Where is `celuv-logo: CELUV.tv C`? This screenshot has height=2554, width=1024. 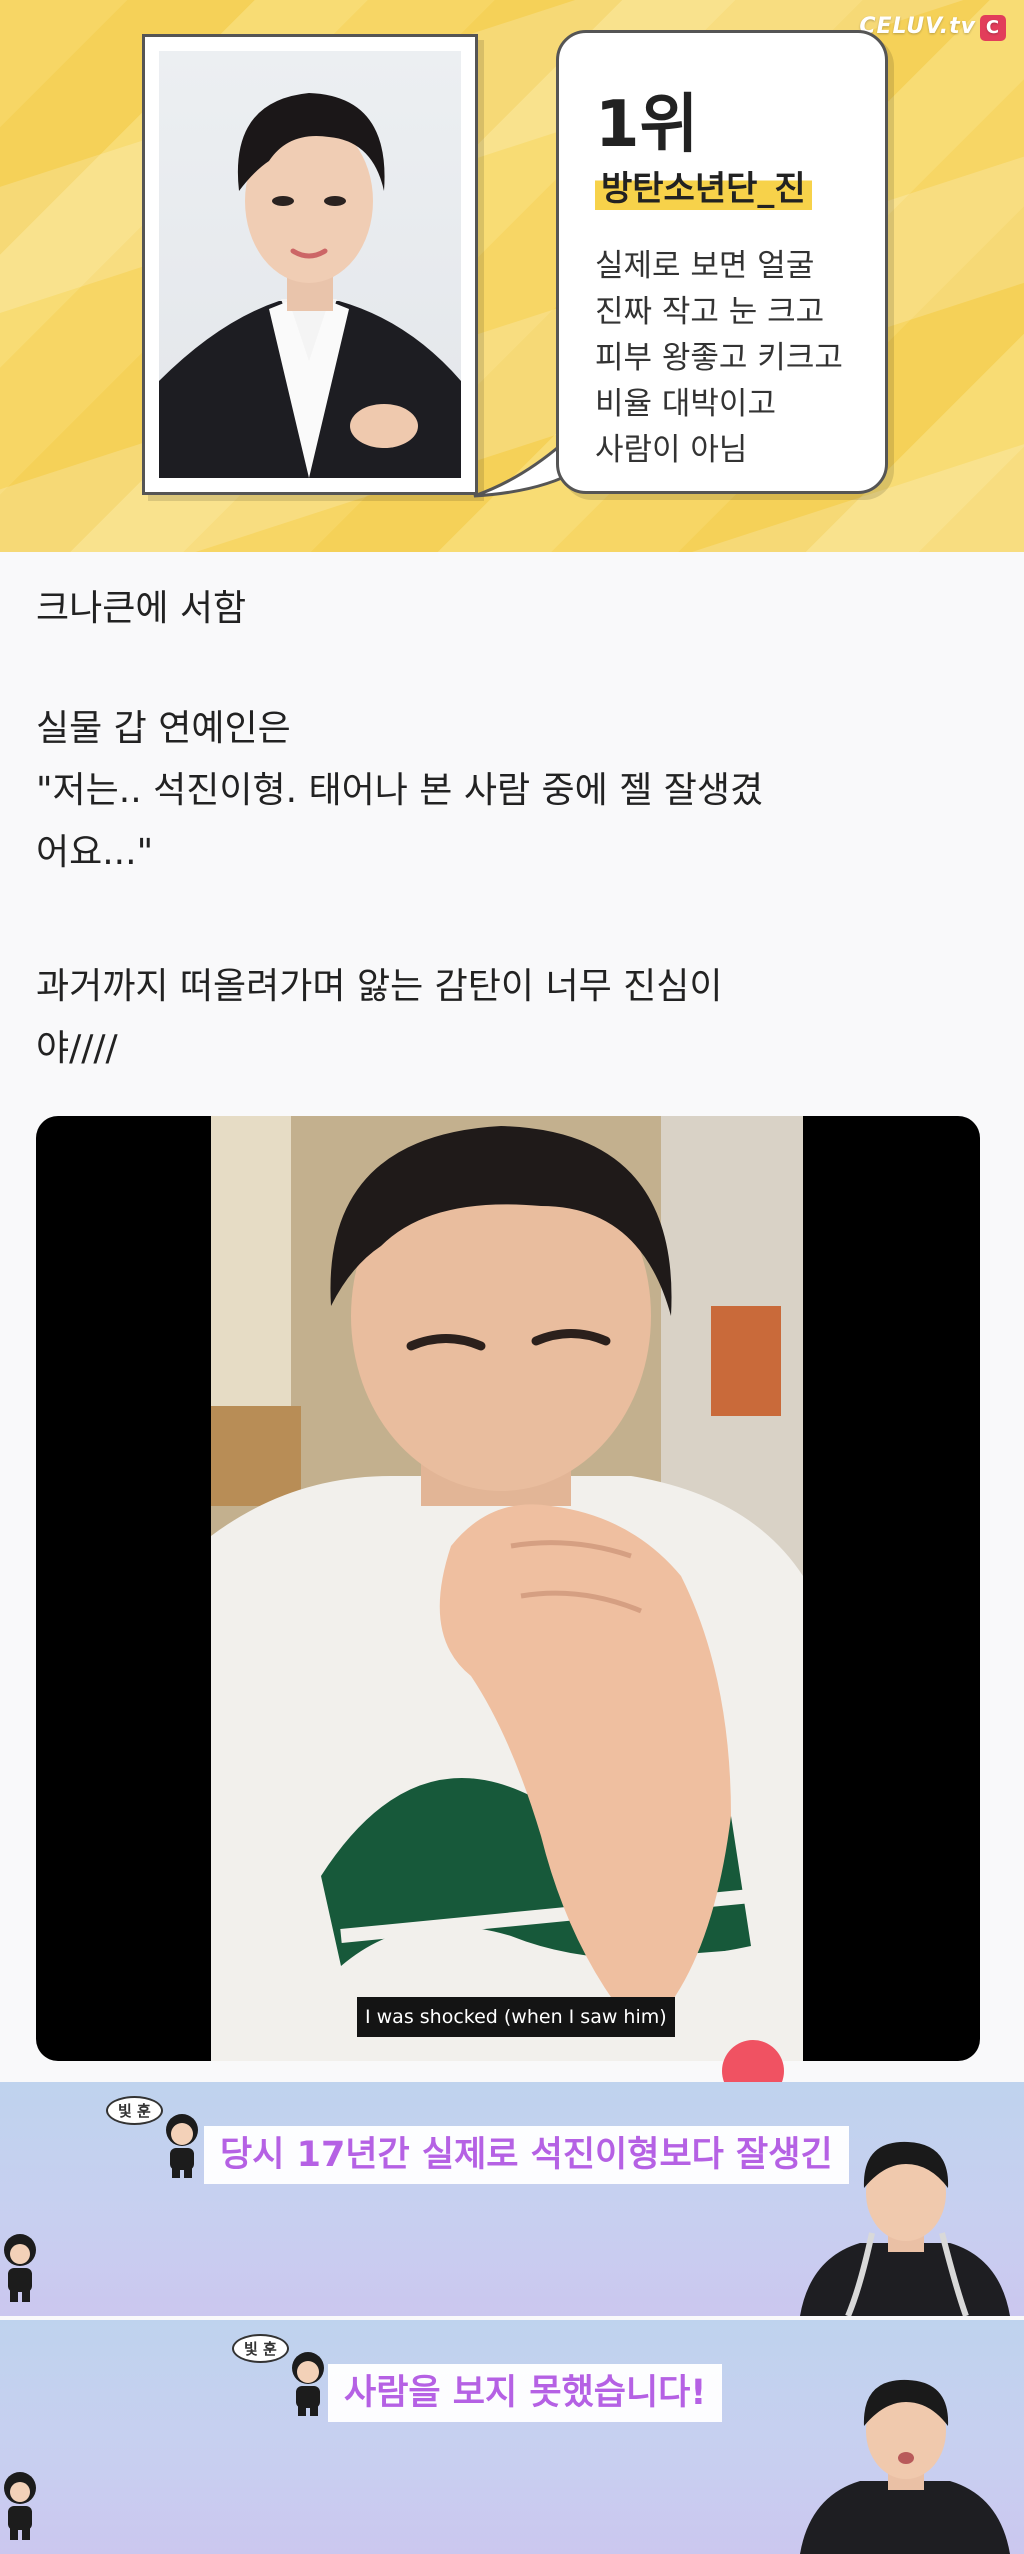
celuv-logo: CELUV.tv C is located at coordinates (932, 27).